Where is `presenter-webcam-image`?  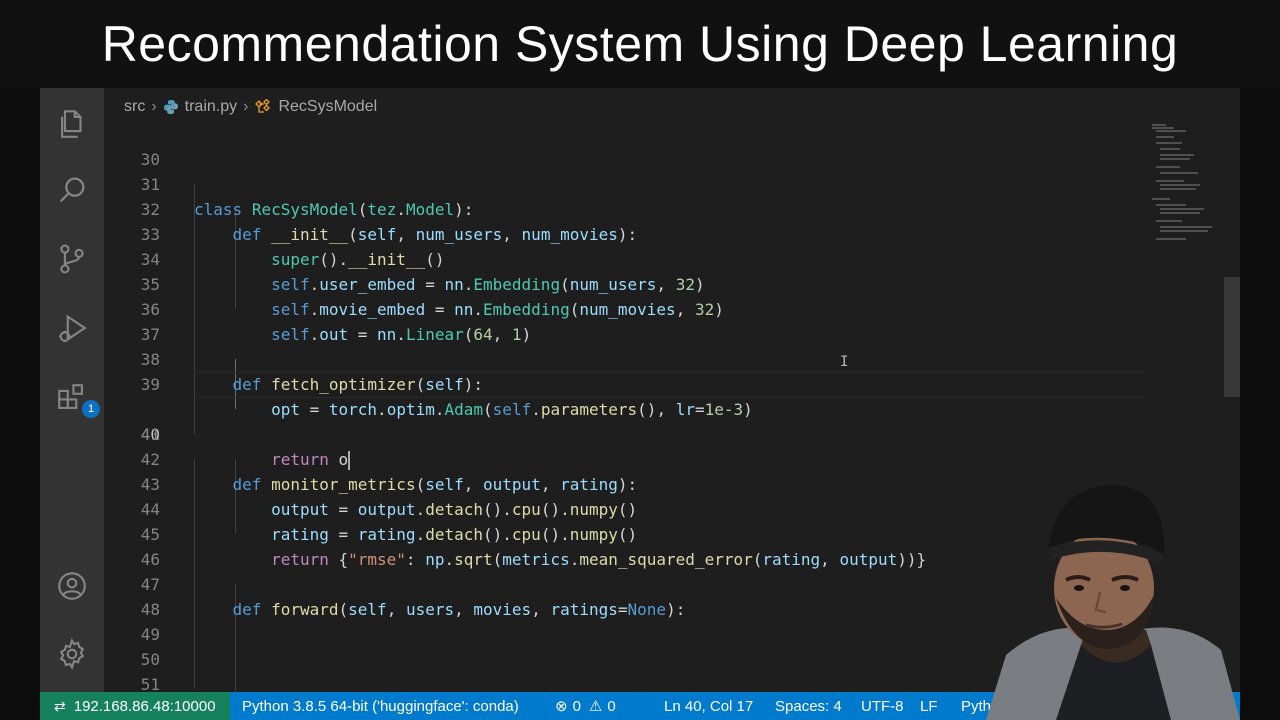
presenter-webcam-image is located at coordinates (1113, 602).